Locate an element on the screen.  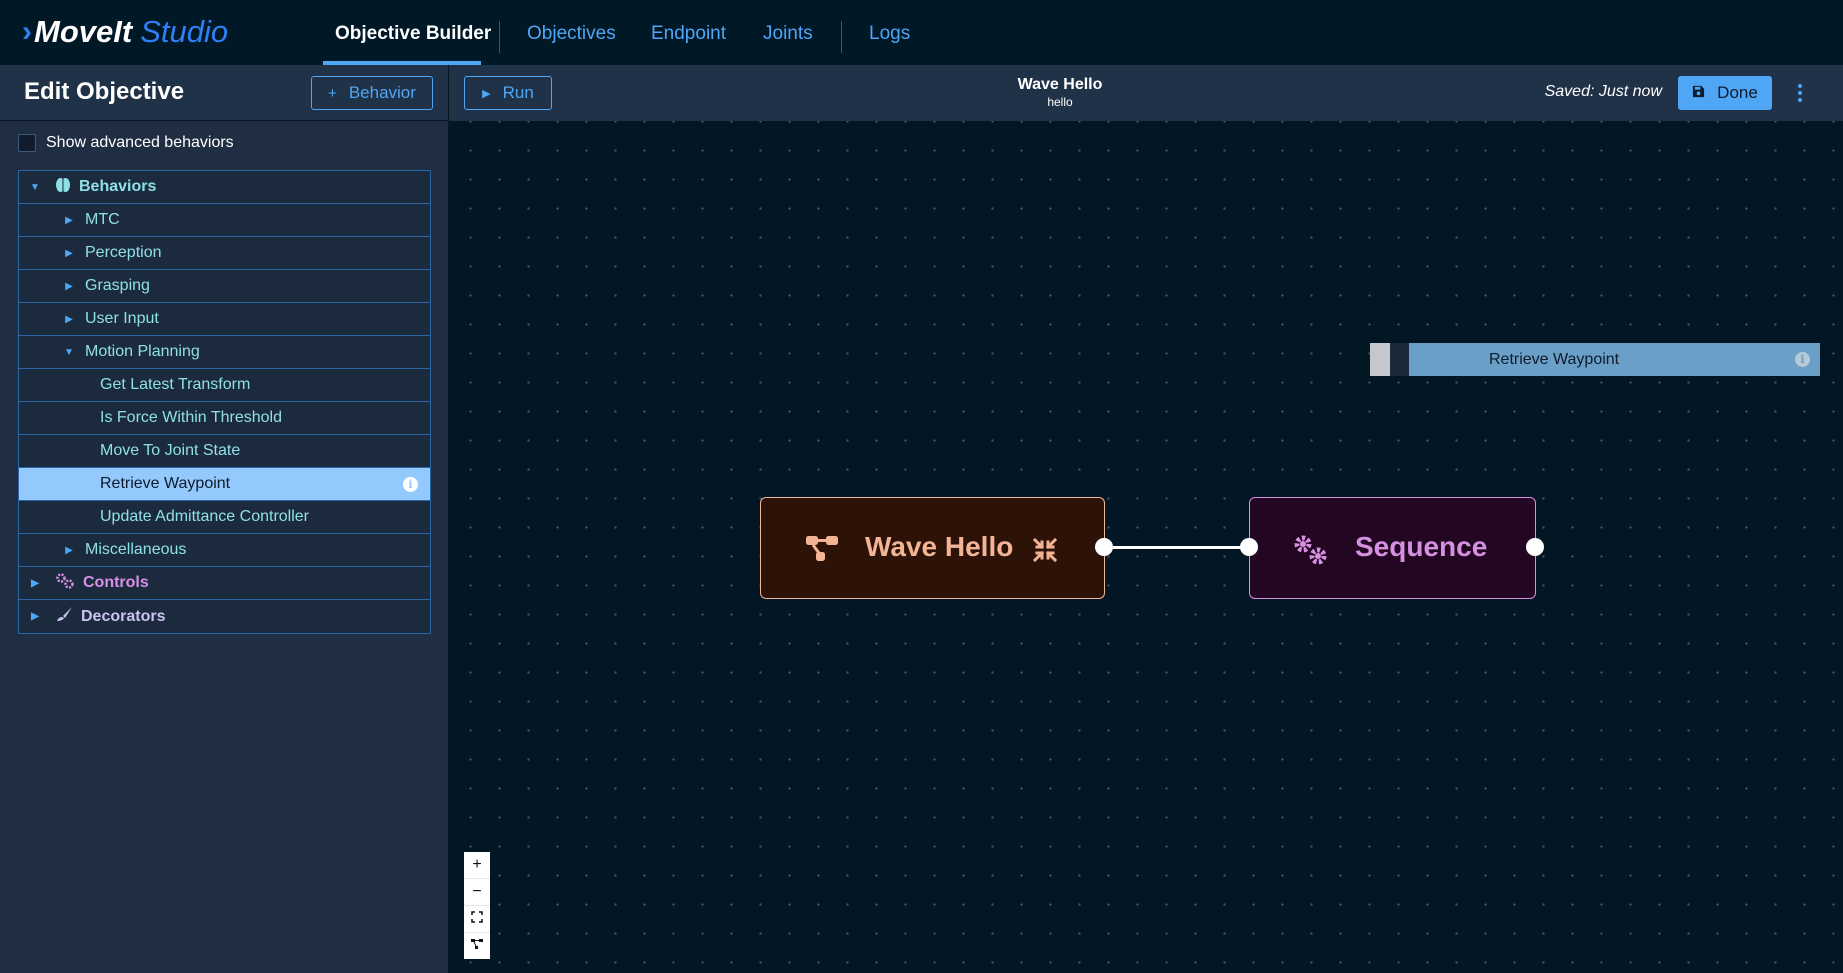
tree-item-update-admittance-controller: Update Admittance Controller is located at coordinates (224, 517).